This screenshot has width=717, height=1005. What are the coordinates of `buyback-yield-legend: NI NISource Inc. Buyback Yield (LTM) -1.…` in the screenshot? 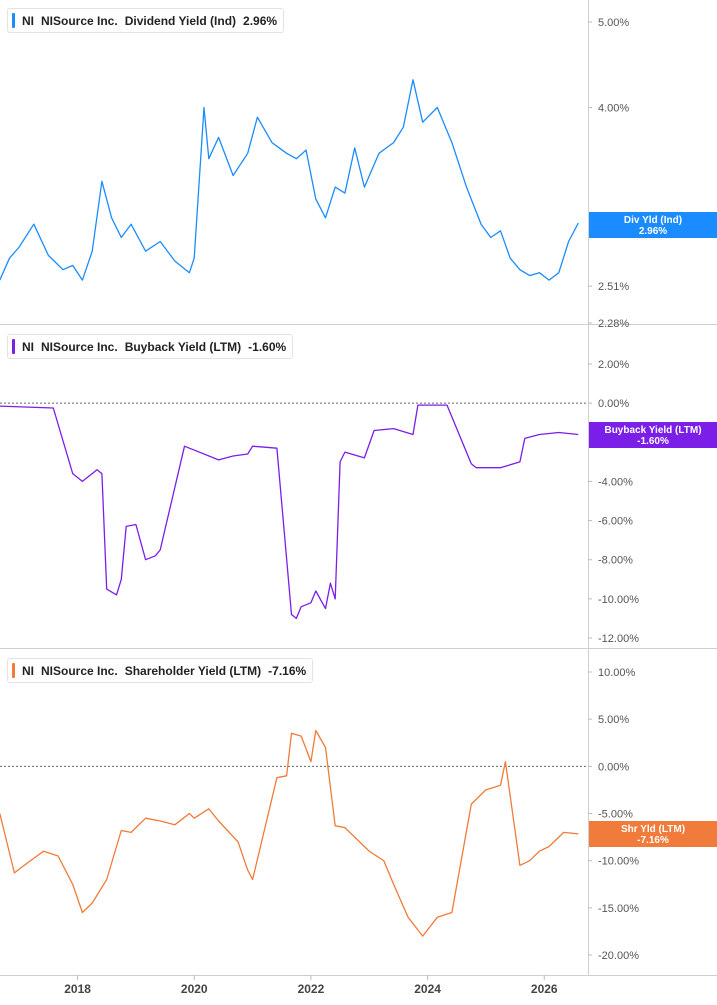 It's located at (150, 346).